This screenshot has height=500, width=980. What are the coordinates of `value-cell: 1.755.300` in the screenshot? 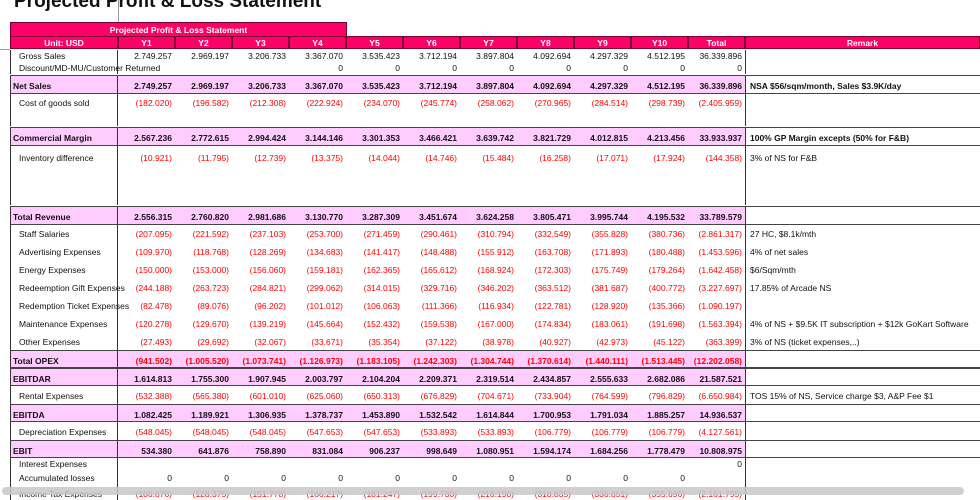 It's located at (203, 377).